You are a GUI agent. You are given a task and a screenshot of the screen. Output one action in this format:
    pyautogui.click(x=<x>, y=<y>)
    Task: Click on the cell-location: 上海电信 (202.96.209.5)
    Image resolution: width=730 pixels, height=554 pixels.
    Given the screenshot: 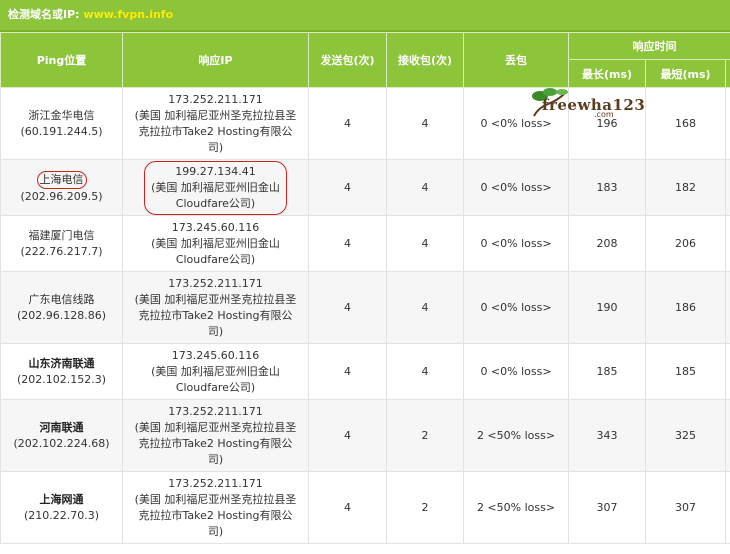 What is the action you would take?
    pyautogui.click(x=61, y=187)
    